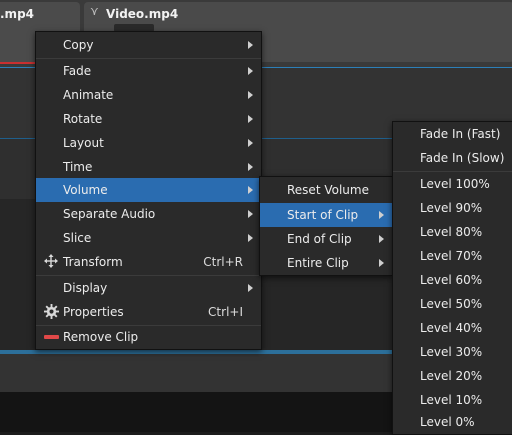 The image size is (512, 435). Describe the element at coordinates (148, 143) in the screenshot. I see `menu-item-layout: Layout` at that location.